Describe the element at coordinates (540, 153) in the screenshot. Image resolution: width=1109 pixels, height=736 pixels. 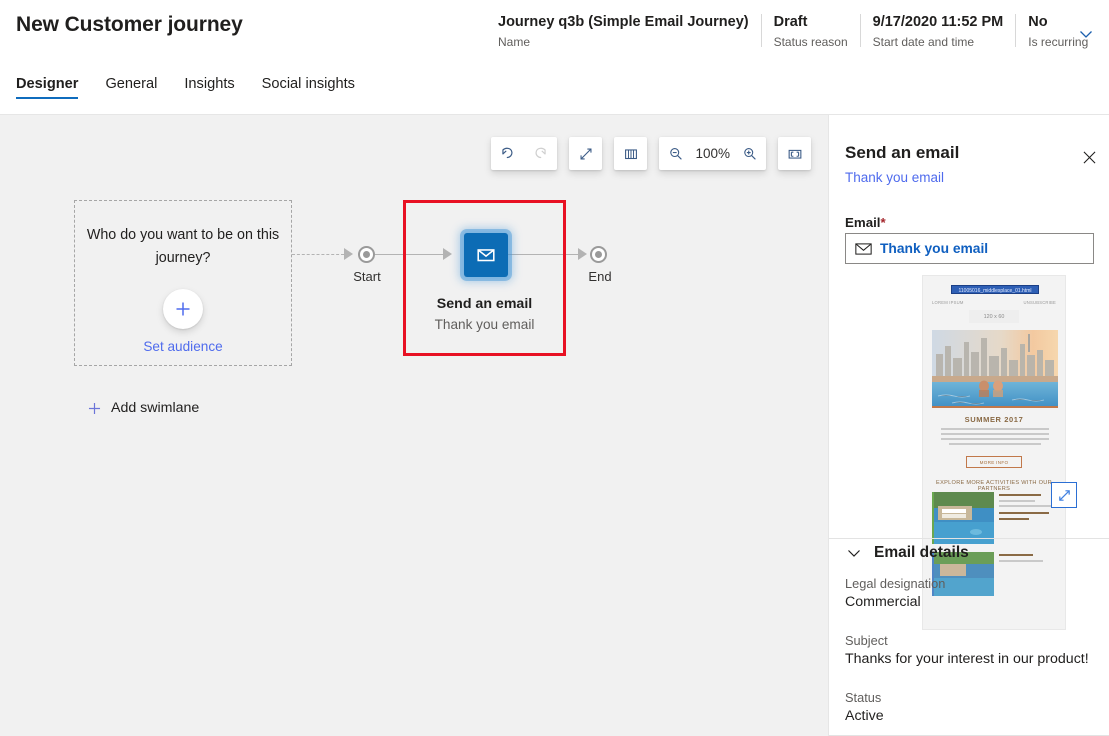
I see `redo-icon` at that location.